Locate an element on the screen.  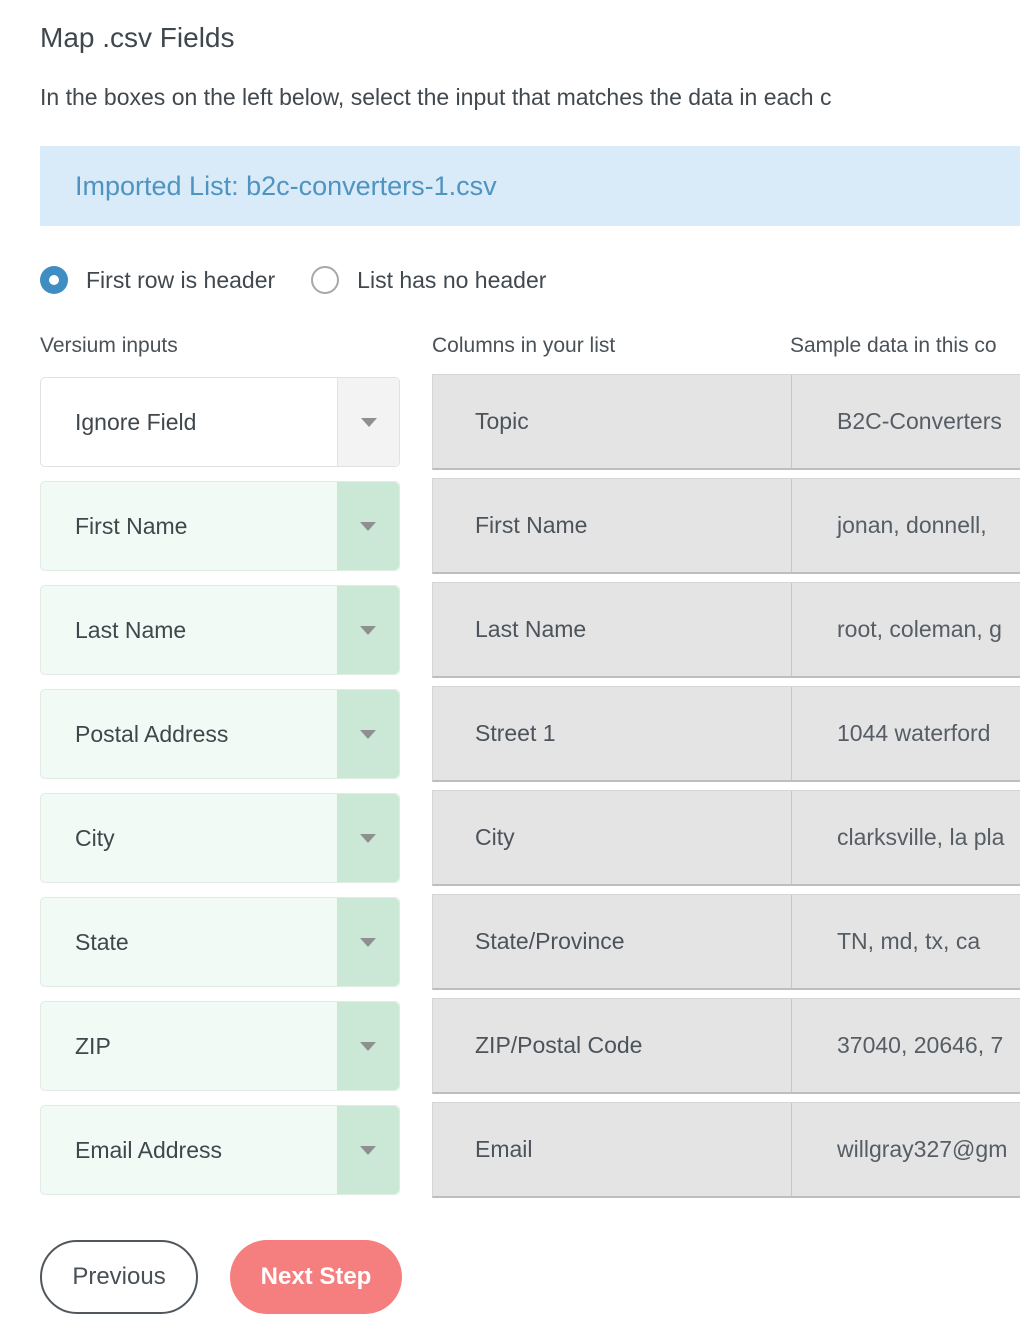
input-select-value: City is located at coordinates (95, 837).